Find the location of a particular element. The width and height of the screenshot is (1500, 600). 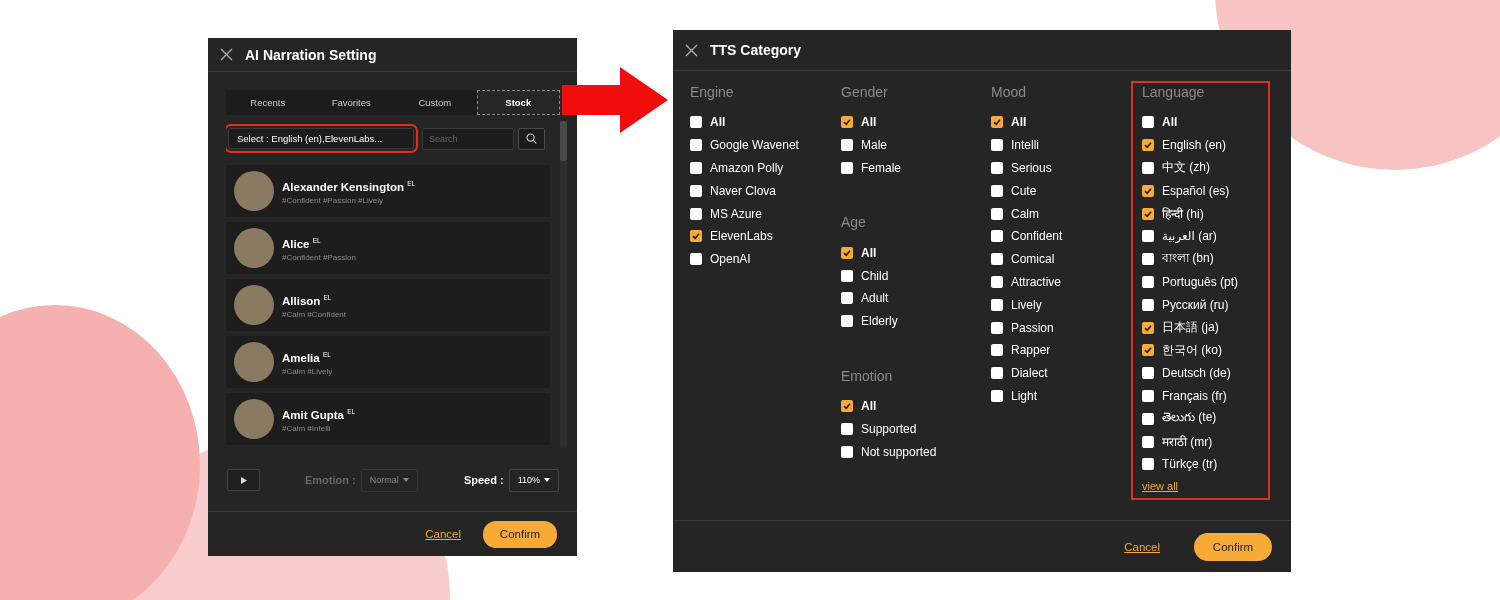

voice-name: Alice $^{EL}$ is located at coordinates (302, 243).